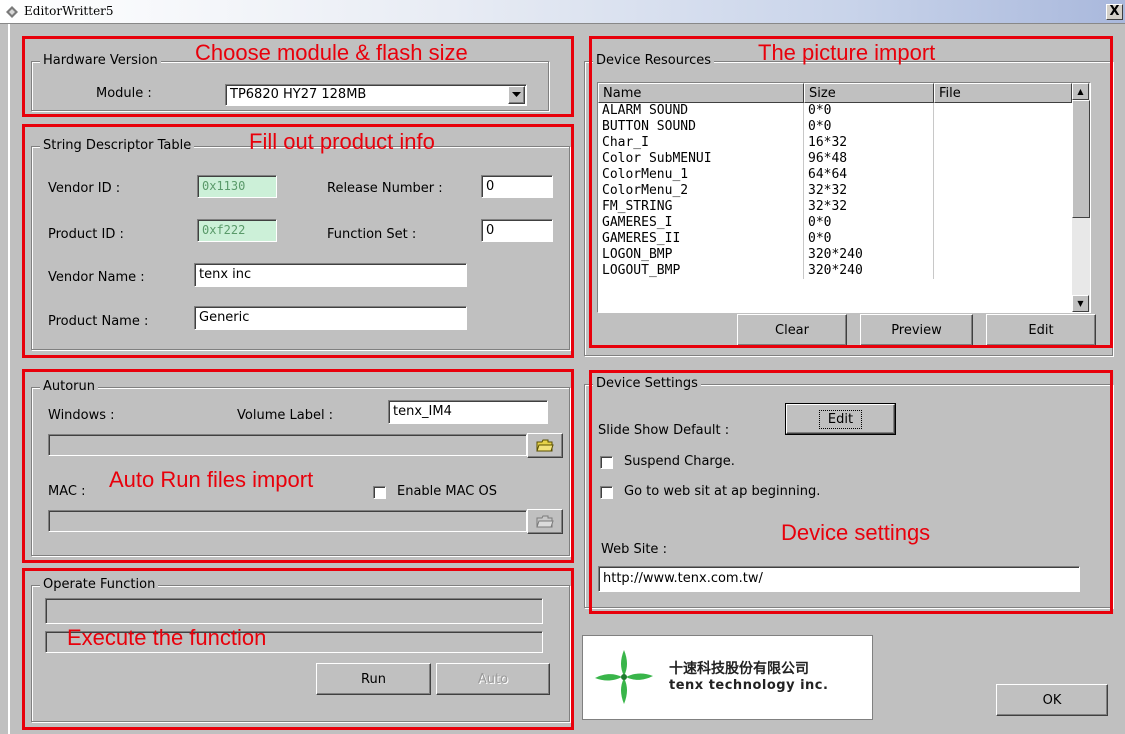  What do you see at coordinates (376, 95) in the screenshot?
I see `module-select: TP6820 HY27 128MB` at bounding box center [376, 95].